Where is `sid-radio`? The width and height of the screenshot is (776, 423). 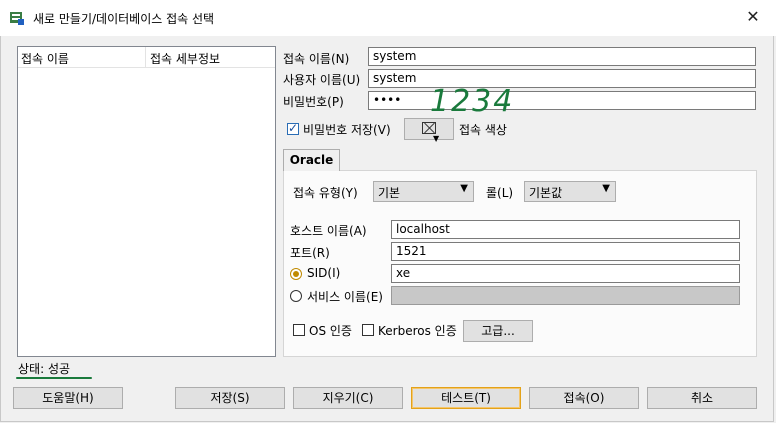
sid-radio is located at coordinates (296, 274).